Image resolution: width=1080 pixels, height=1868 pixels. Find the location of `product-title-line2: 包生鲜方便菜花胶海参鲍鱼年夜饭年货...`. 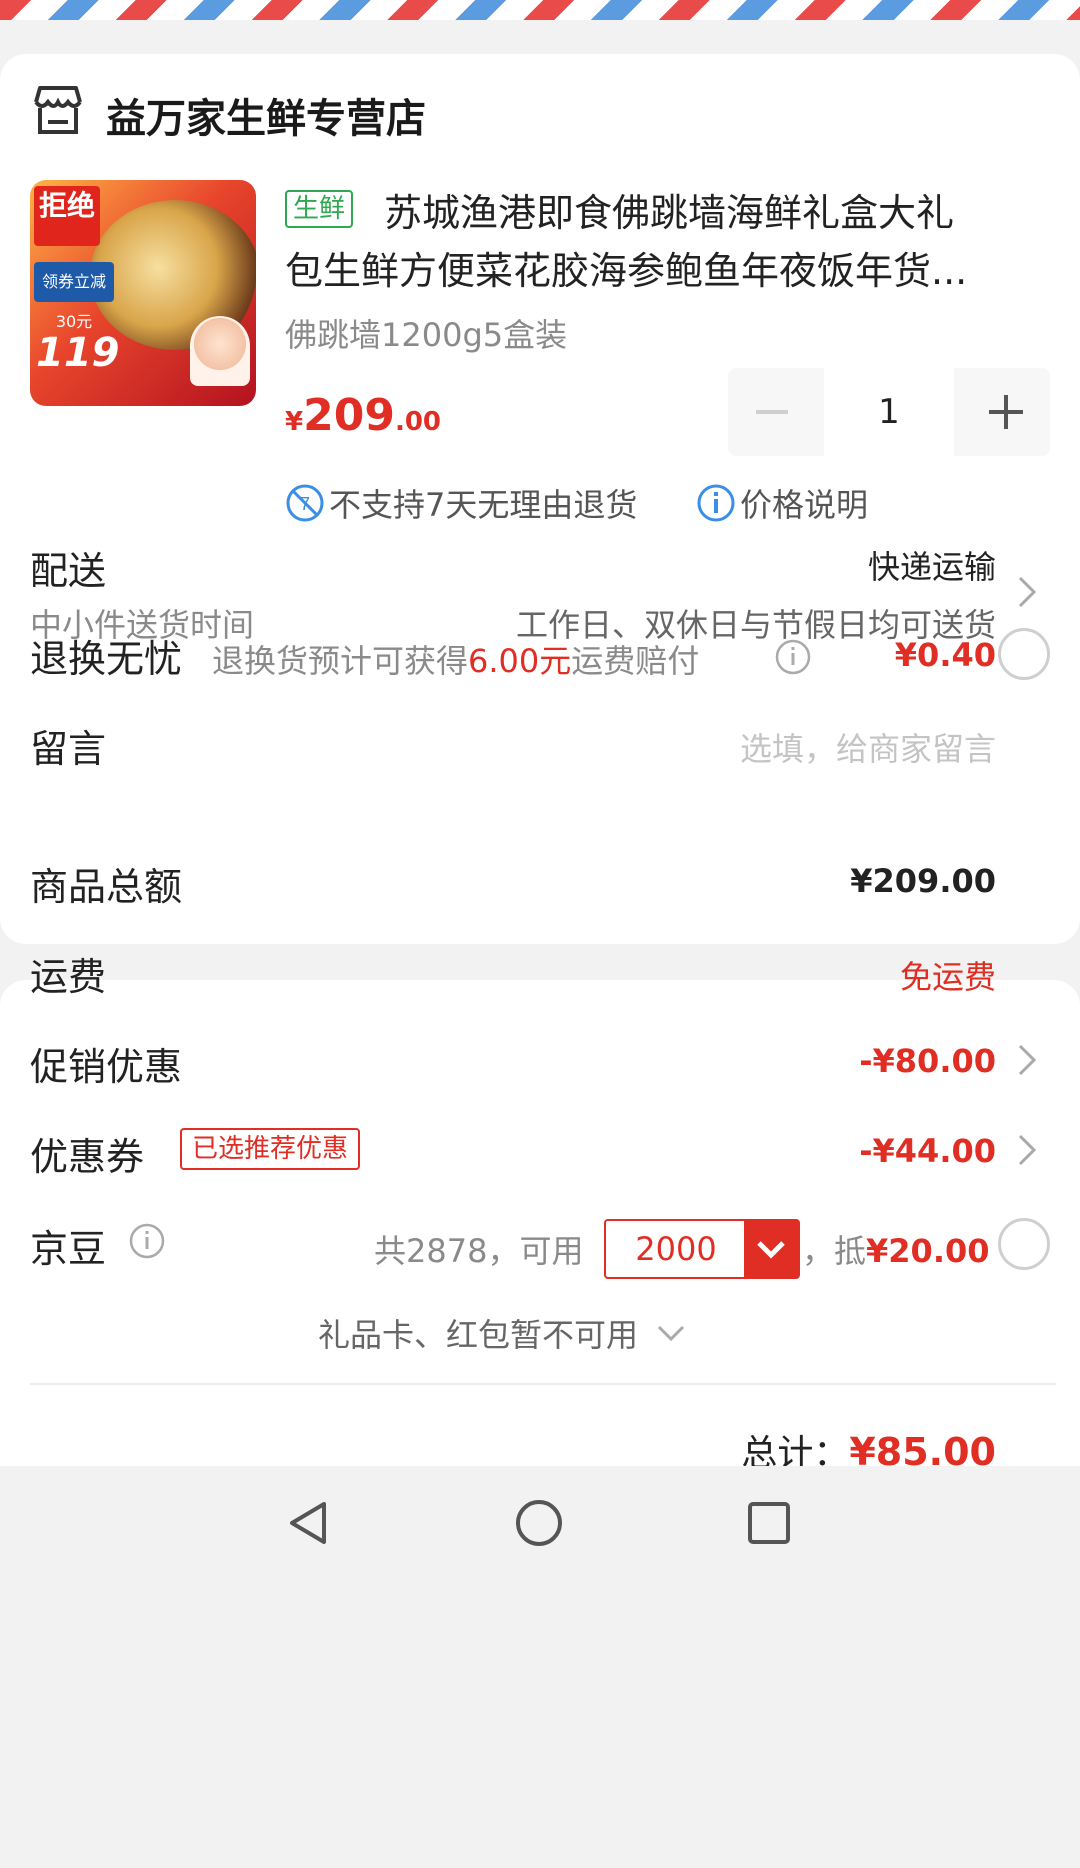

product-title-line2: 包生鲜方便菜花胶海参鲍鱼年夜饭年货... is located at coordinates (626, 267).